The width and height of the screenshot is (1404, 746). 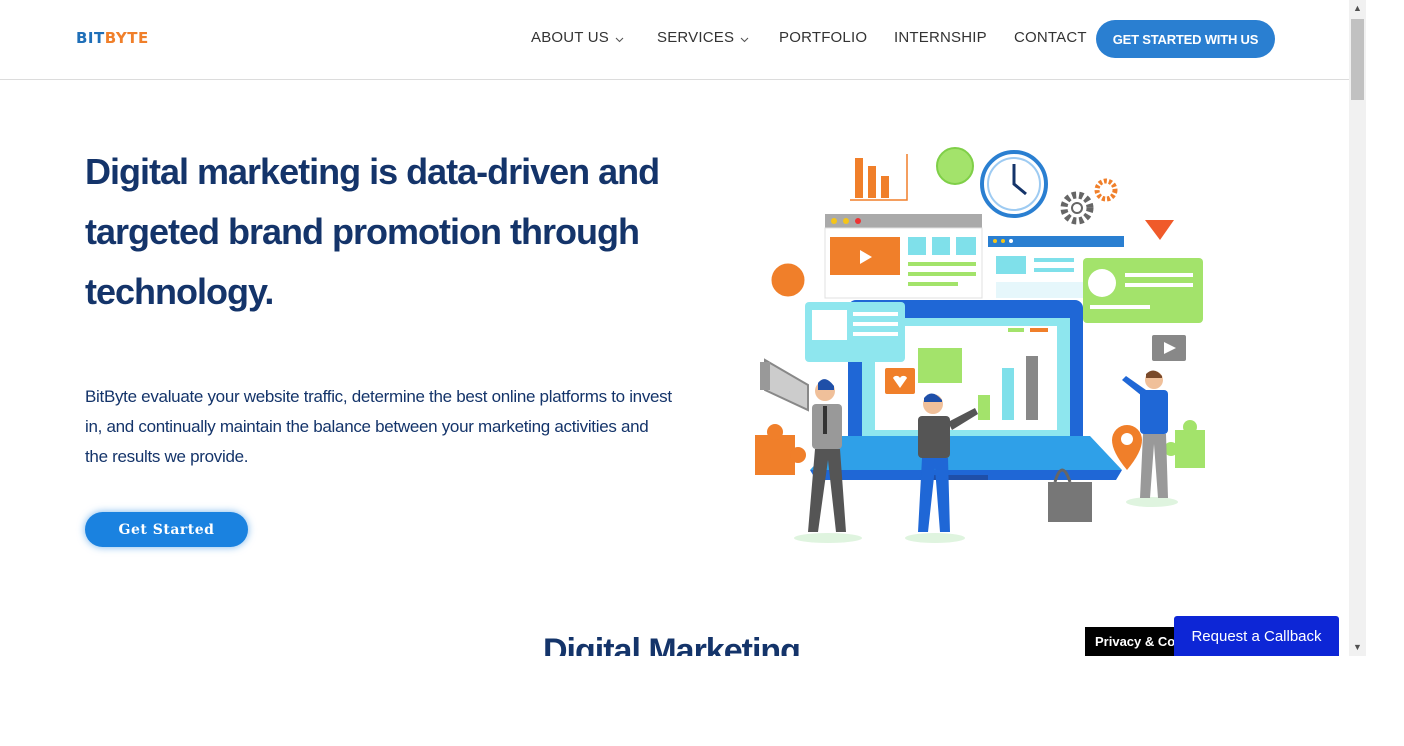 I want to click on clock-icon, so click(x=1014, y=184).